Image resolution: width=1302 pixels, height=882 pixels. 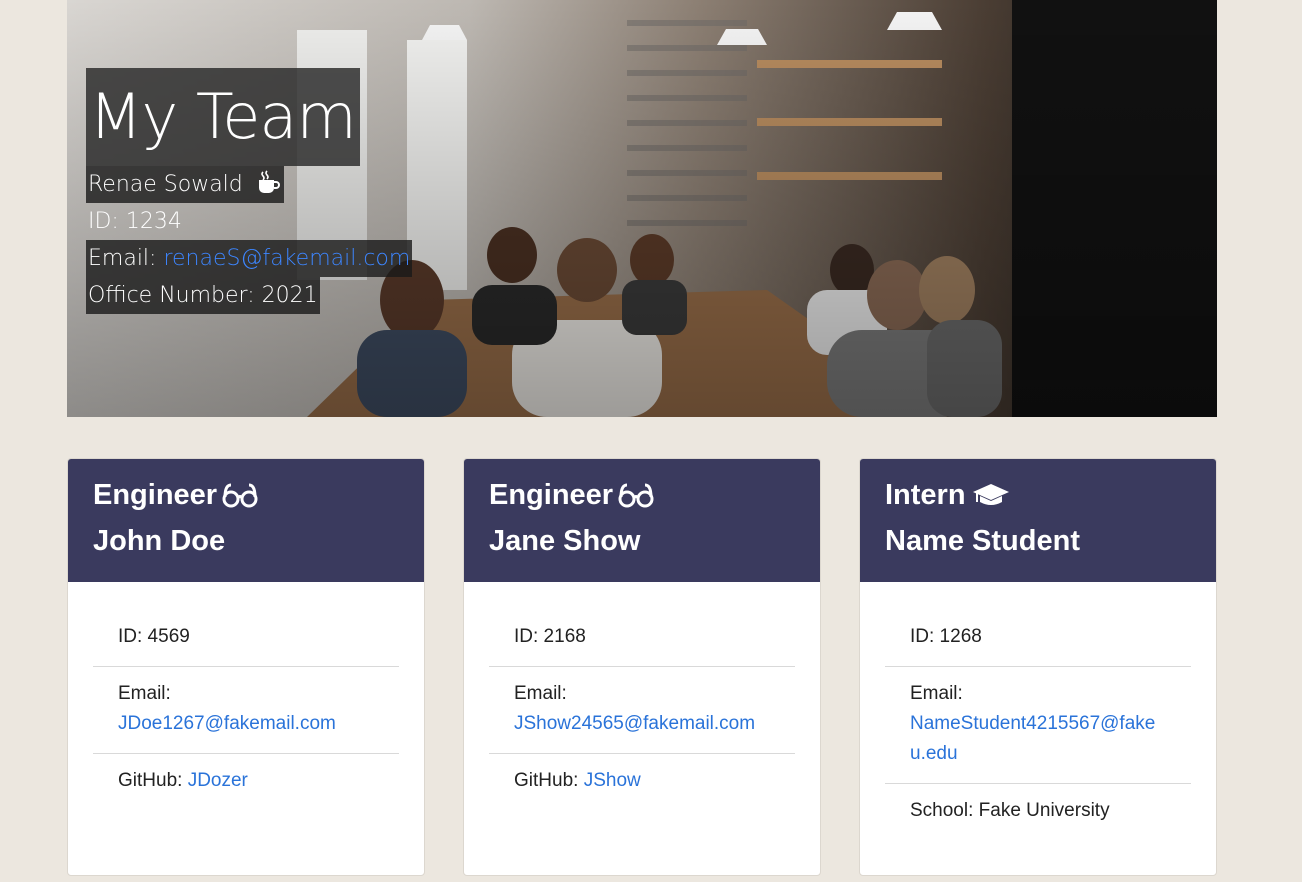 I want to click on manager-id: ID: 1234, so click(x=135, y=221).